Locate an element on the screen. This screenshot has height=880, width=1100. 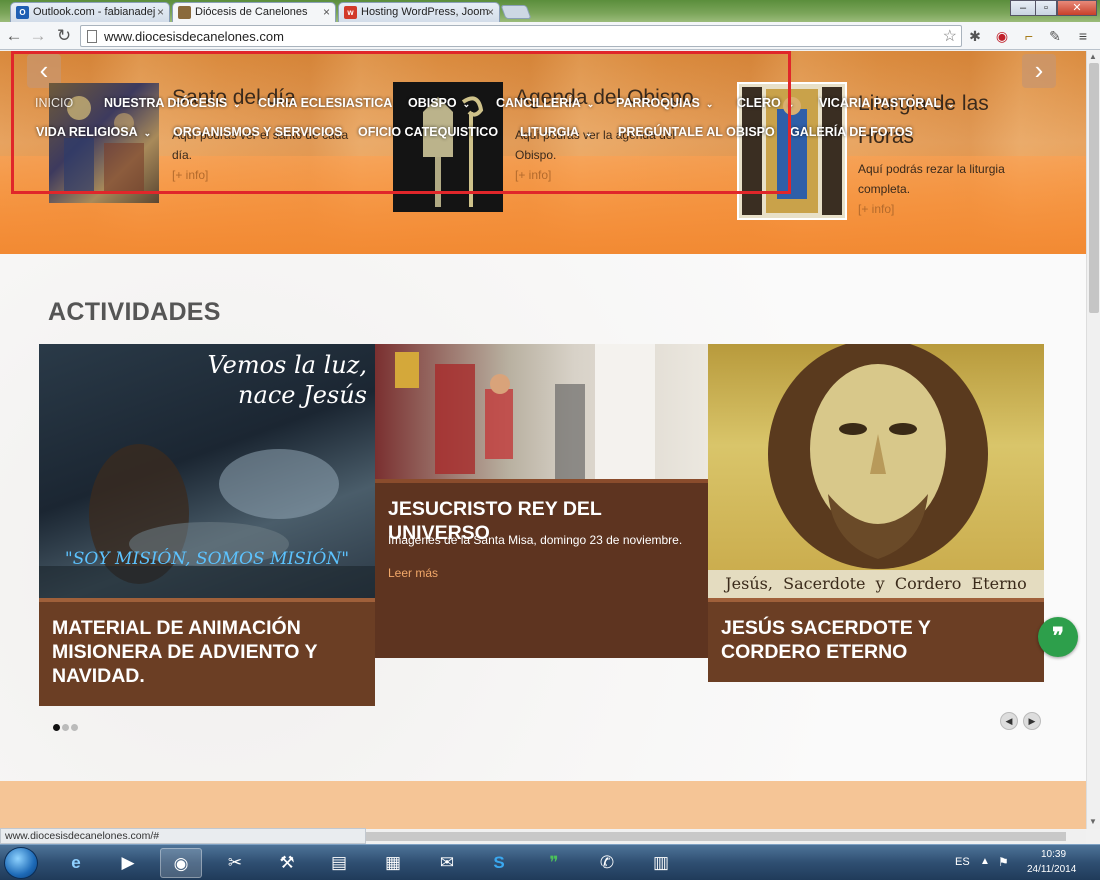
menu-galeria-fotos: GALERÍA DE FOTOS is located at coordinates (851, 132).